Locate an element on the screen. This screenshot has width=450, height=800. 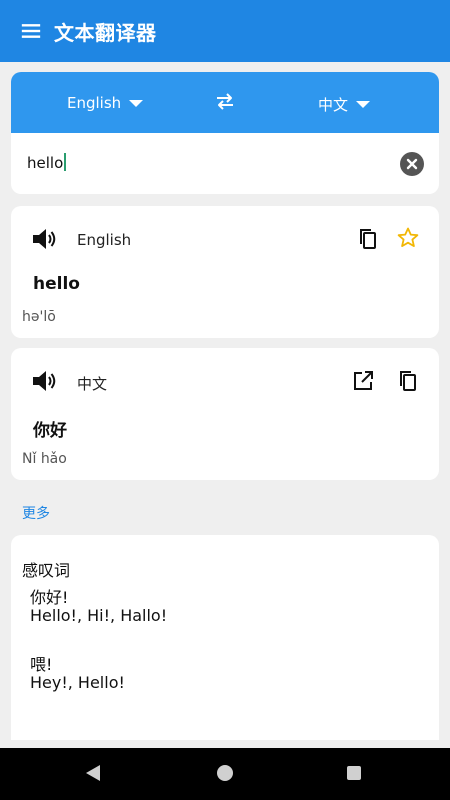
star-icon is located at coordinates (408, 238).